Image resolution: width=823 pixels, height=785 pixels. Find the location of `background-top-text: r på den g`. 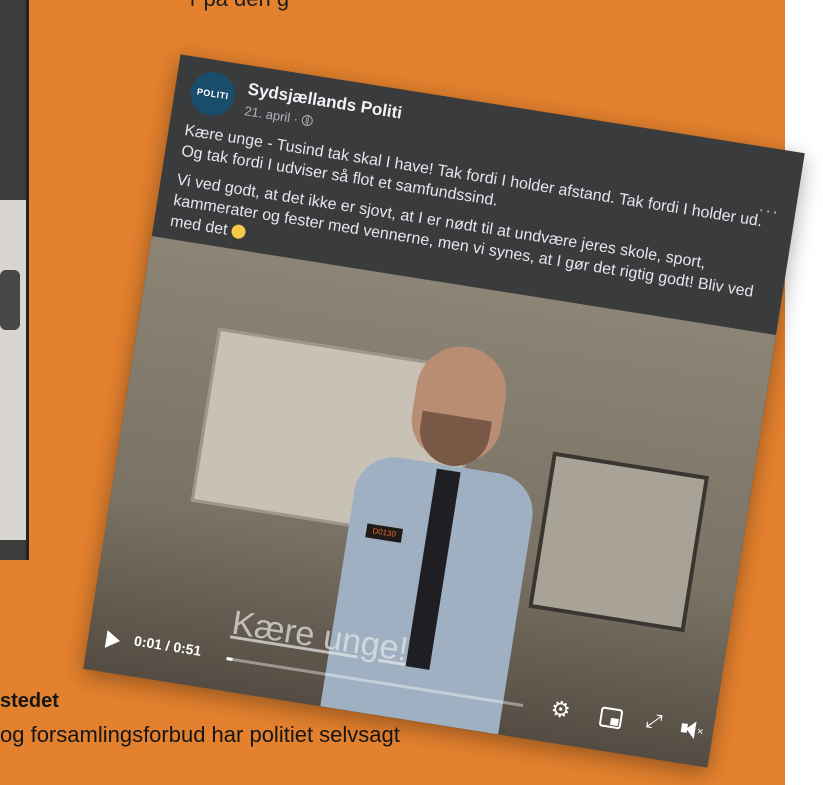

background-top-text: r på den g is located at coordinates (239, 6).